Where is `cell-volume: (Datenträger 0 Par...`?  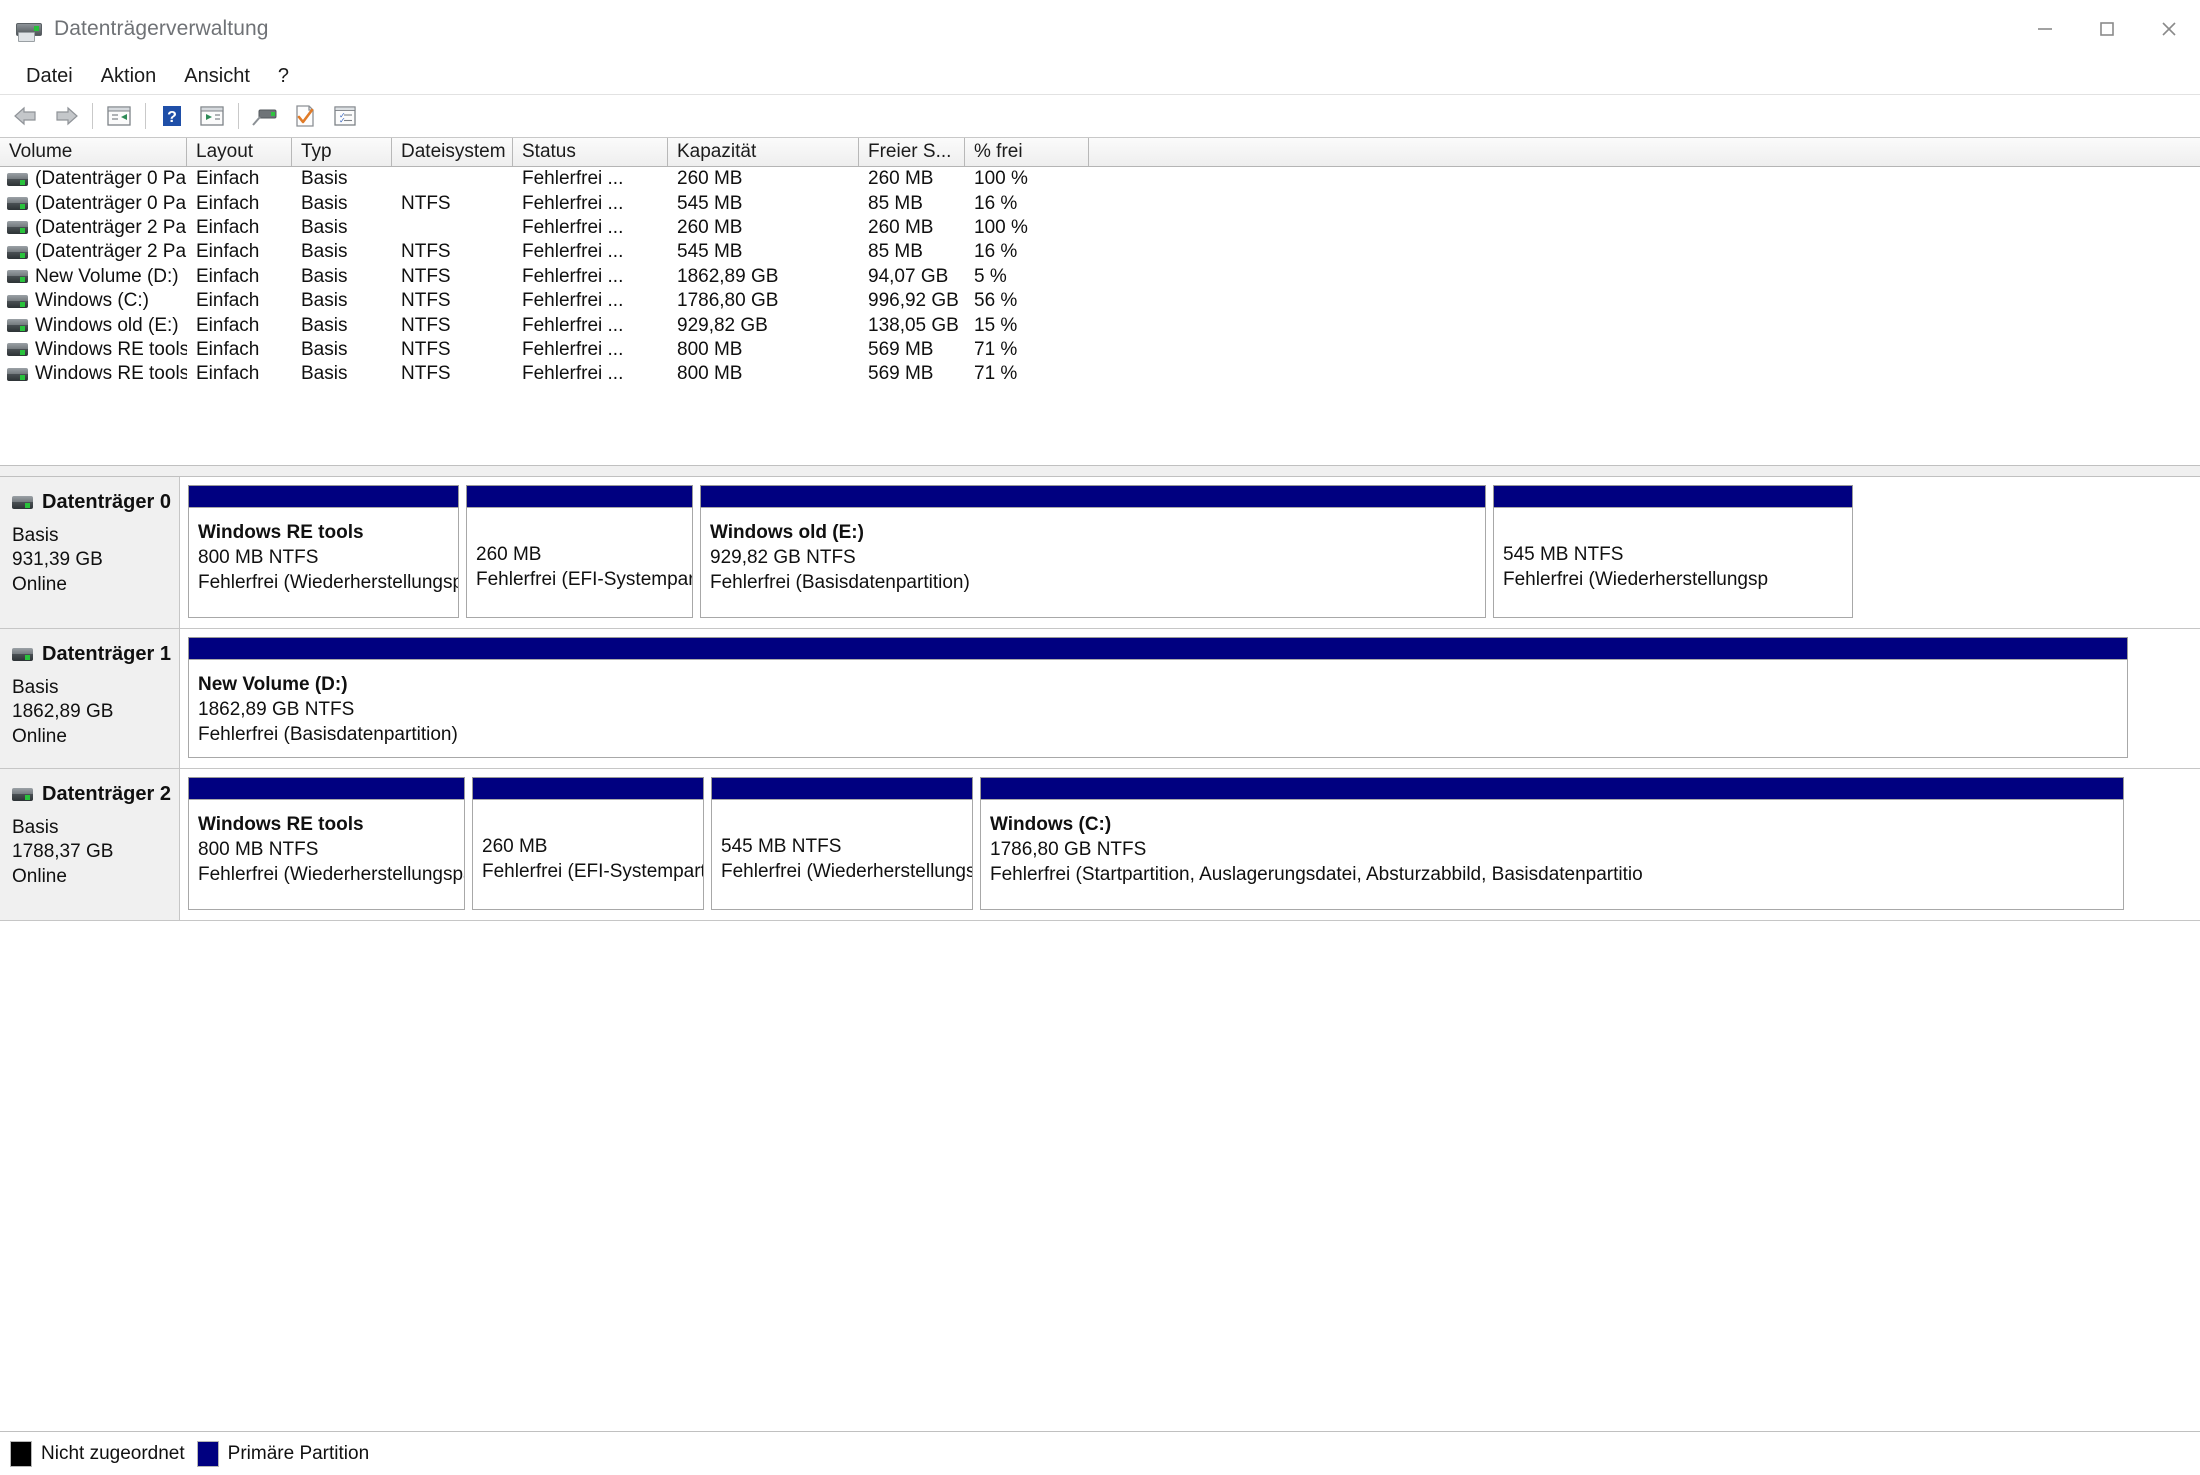
cell-volume: (Datenträger 0 Par... is located at coordinates (93, 179).